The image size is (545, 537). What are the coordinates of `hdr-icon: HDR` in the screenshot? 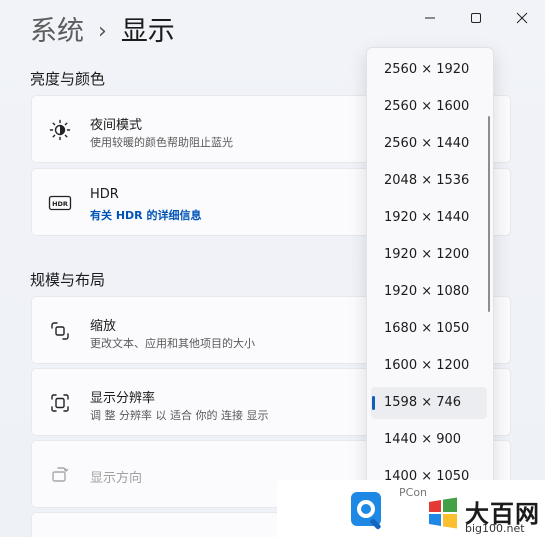 It's located at (60, 203).